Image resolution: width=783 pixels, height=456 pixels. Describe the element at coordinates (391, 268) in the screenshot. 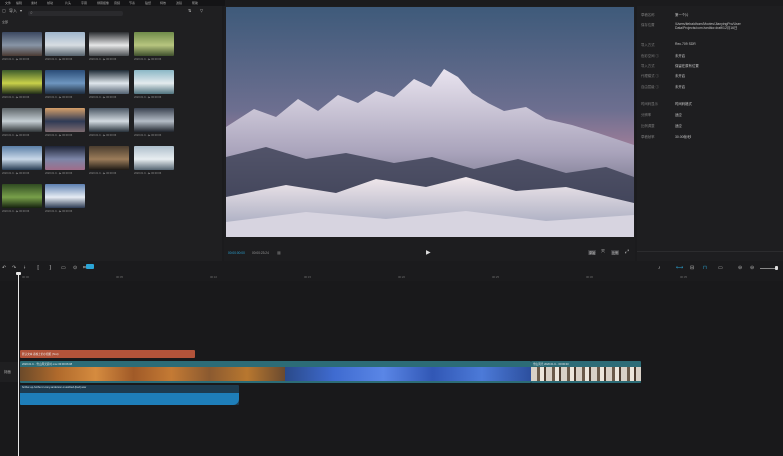

I see `timeline-toolbar: ↶ ↷ ⟊ ⟦ ⟧ ▭ ⊙ ⌗ ♪ ⟷ ⊟ ⊓ ▭ ⊖ ⊖` at that location.